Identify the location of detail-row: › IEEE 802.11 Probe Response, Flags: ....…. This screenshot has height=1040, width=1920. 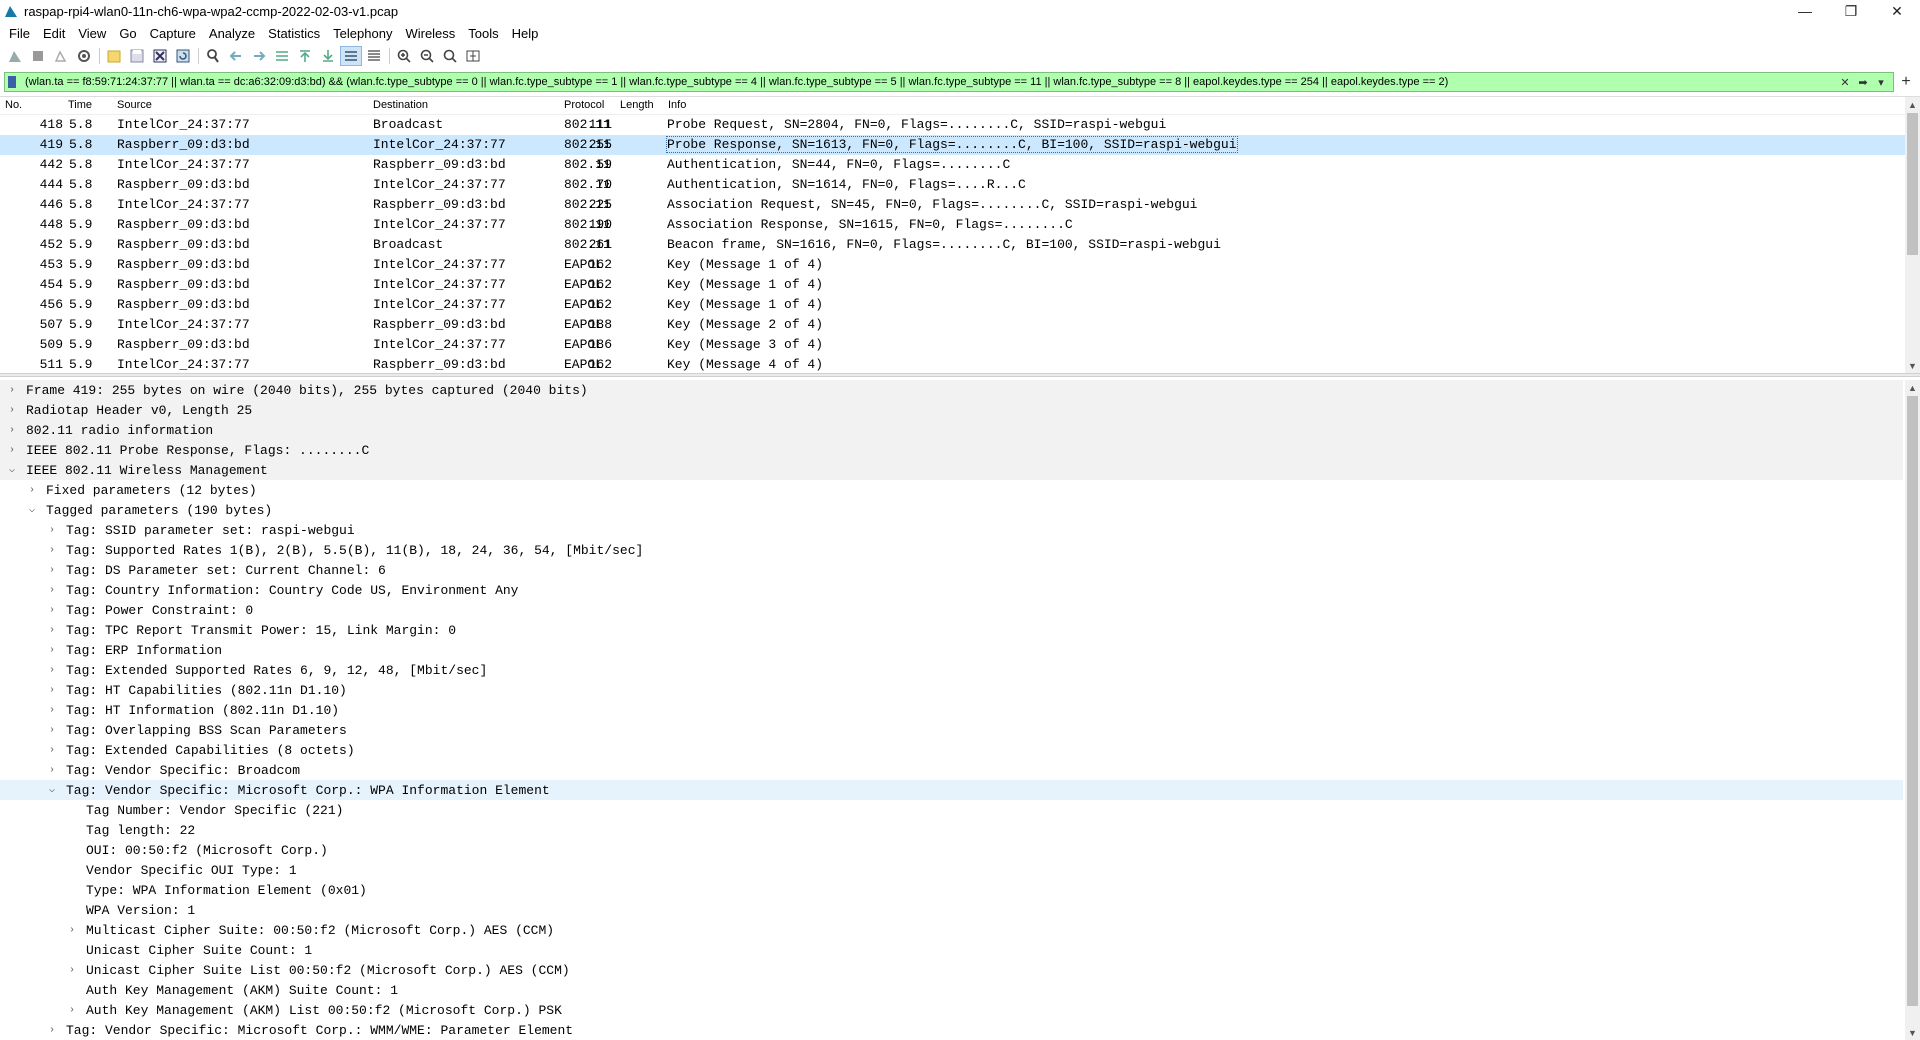
(951, 450).